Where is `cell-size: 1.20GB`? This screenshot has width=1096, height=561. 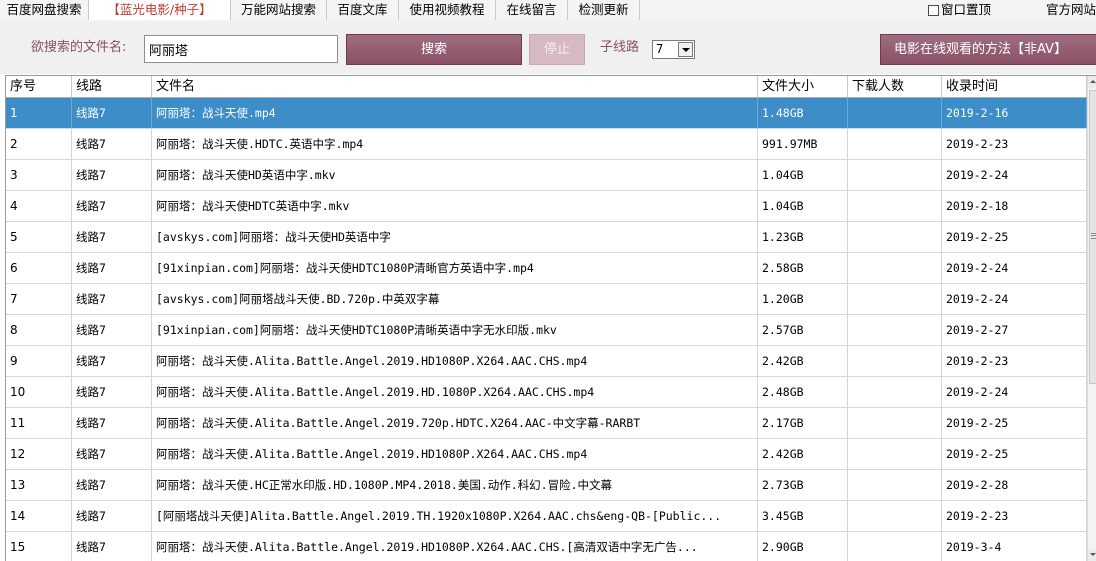
cell-size: 1.20GB is located at coordinates (803, 299).